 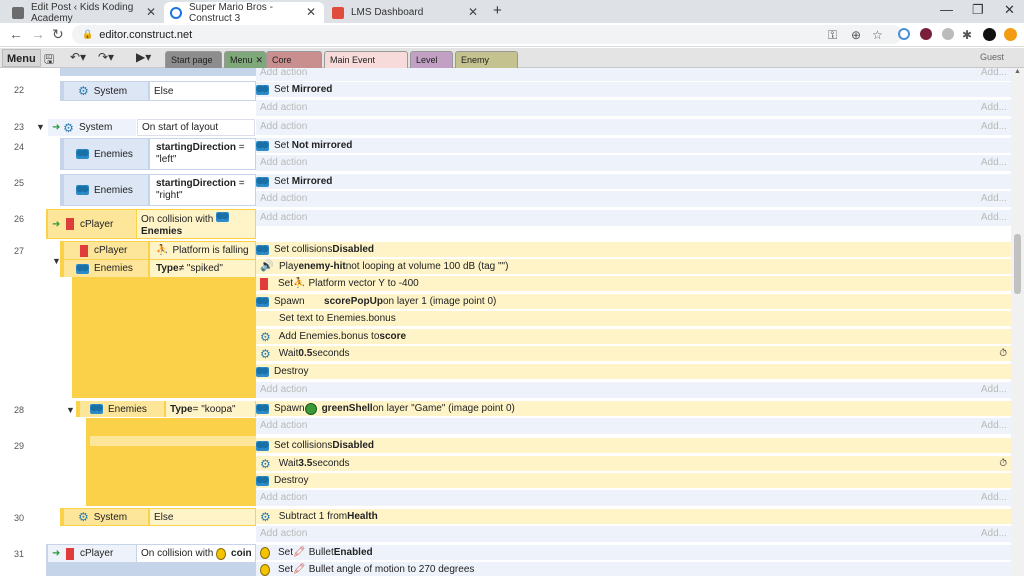 I want to click on vertical-scrollbar: ▲, so click(x=1017, y=322).